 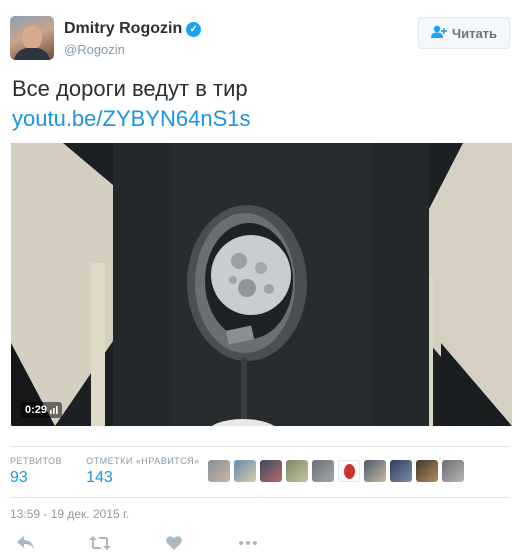 What do you see at coordinates (194, 29) in the screenshot?
I see `verified-badge-icon: ✓` at bounding box center [194, 29].